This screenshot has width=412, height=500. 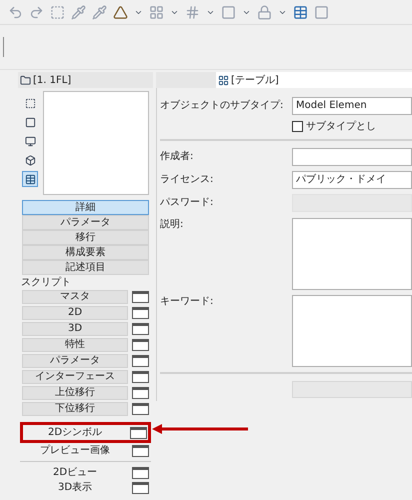 I want to click on table-icon, so click(x=300, y=12).